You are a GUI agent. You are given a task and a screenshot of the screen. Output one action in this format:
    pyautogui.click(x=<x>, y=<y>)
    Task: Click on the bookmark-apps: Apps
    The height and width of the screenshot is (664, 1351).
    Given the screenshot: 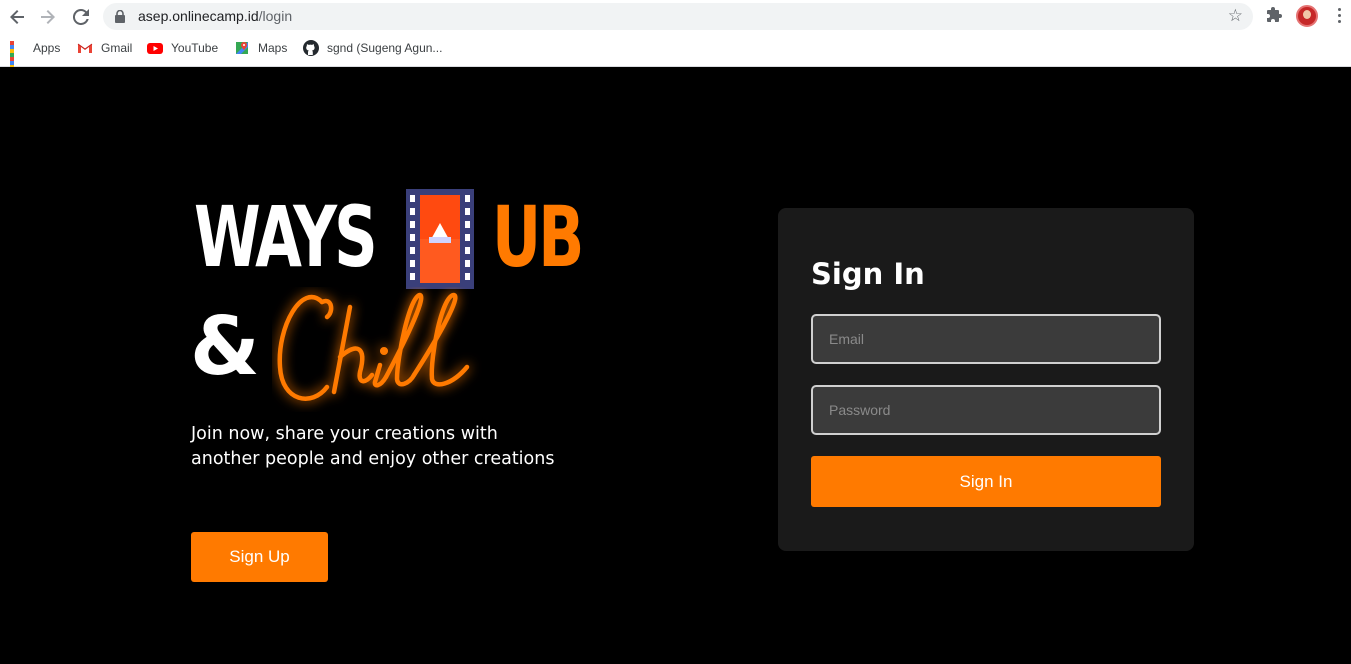 What is the action you would take?
    pyautogui.click(x=35, y=58)
    